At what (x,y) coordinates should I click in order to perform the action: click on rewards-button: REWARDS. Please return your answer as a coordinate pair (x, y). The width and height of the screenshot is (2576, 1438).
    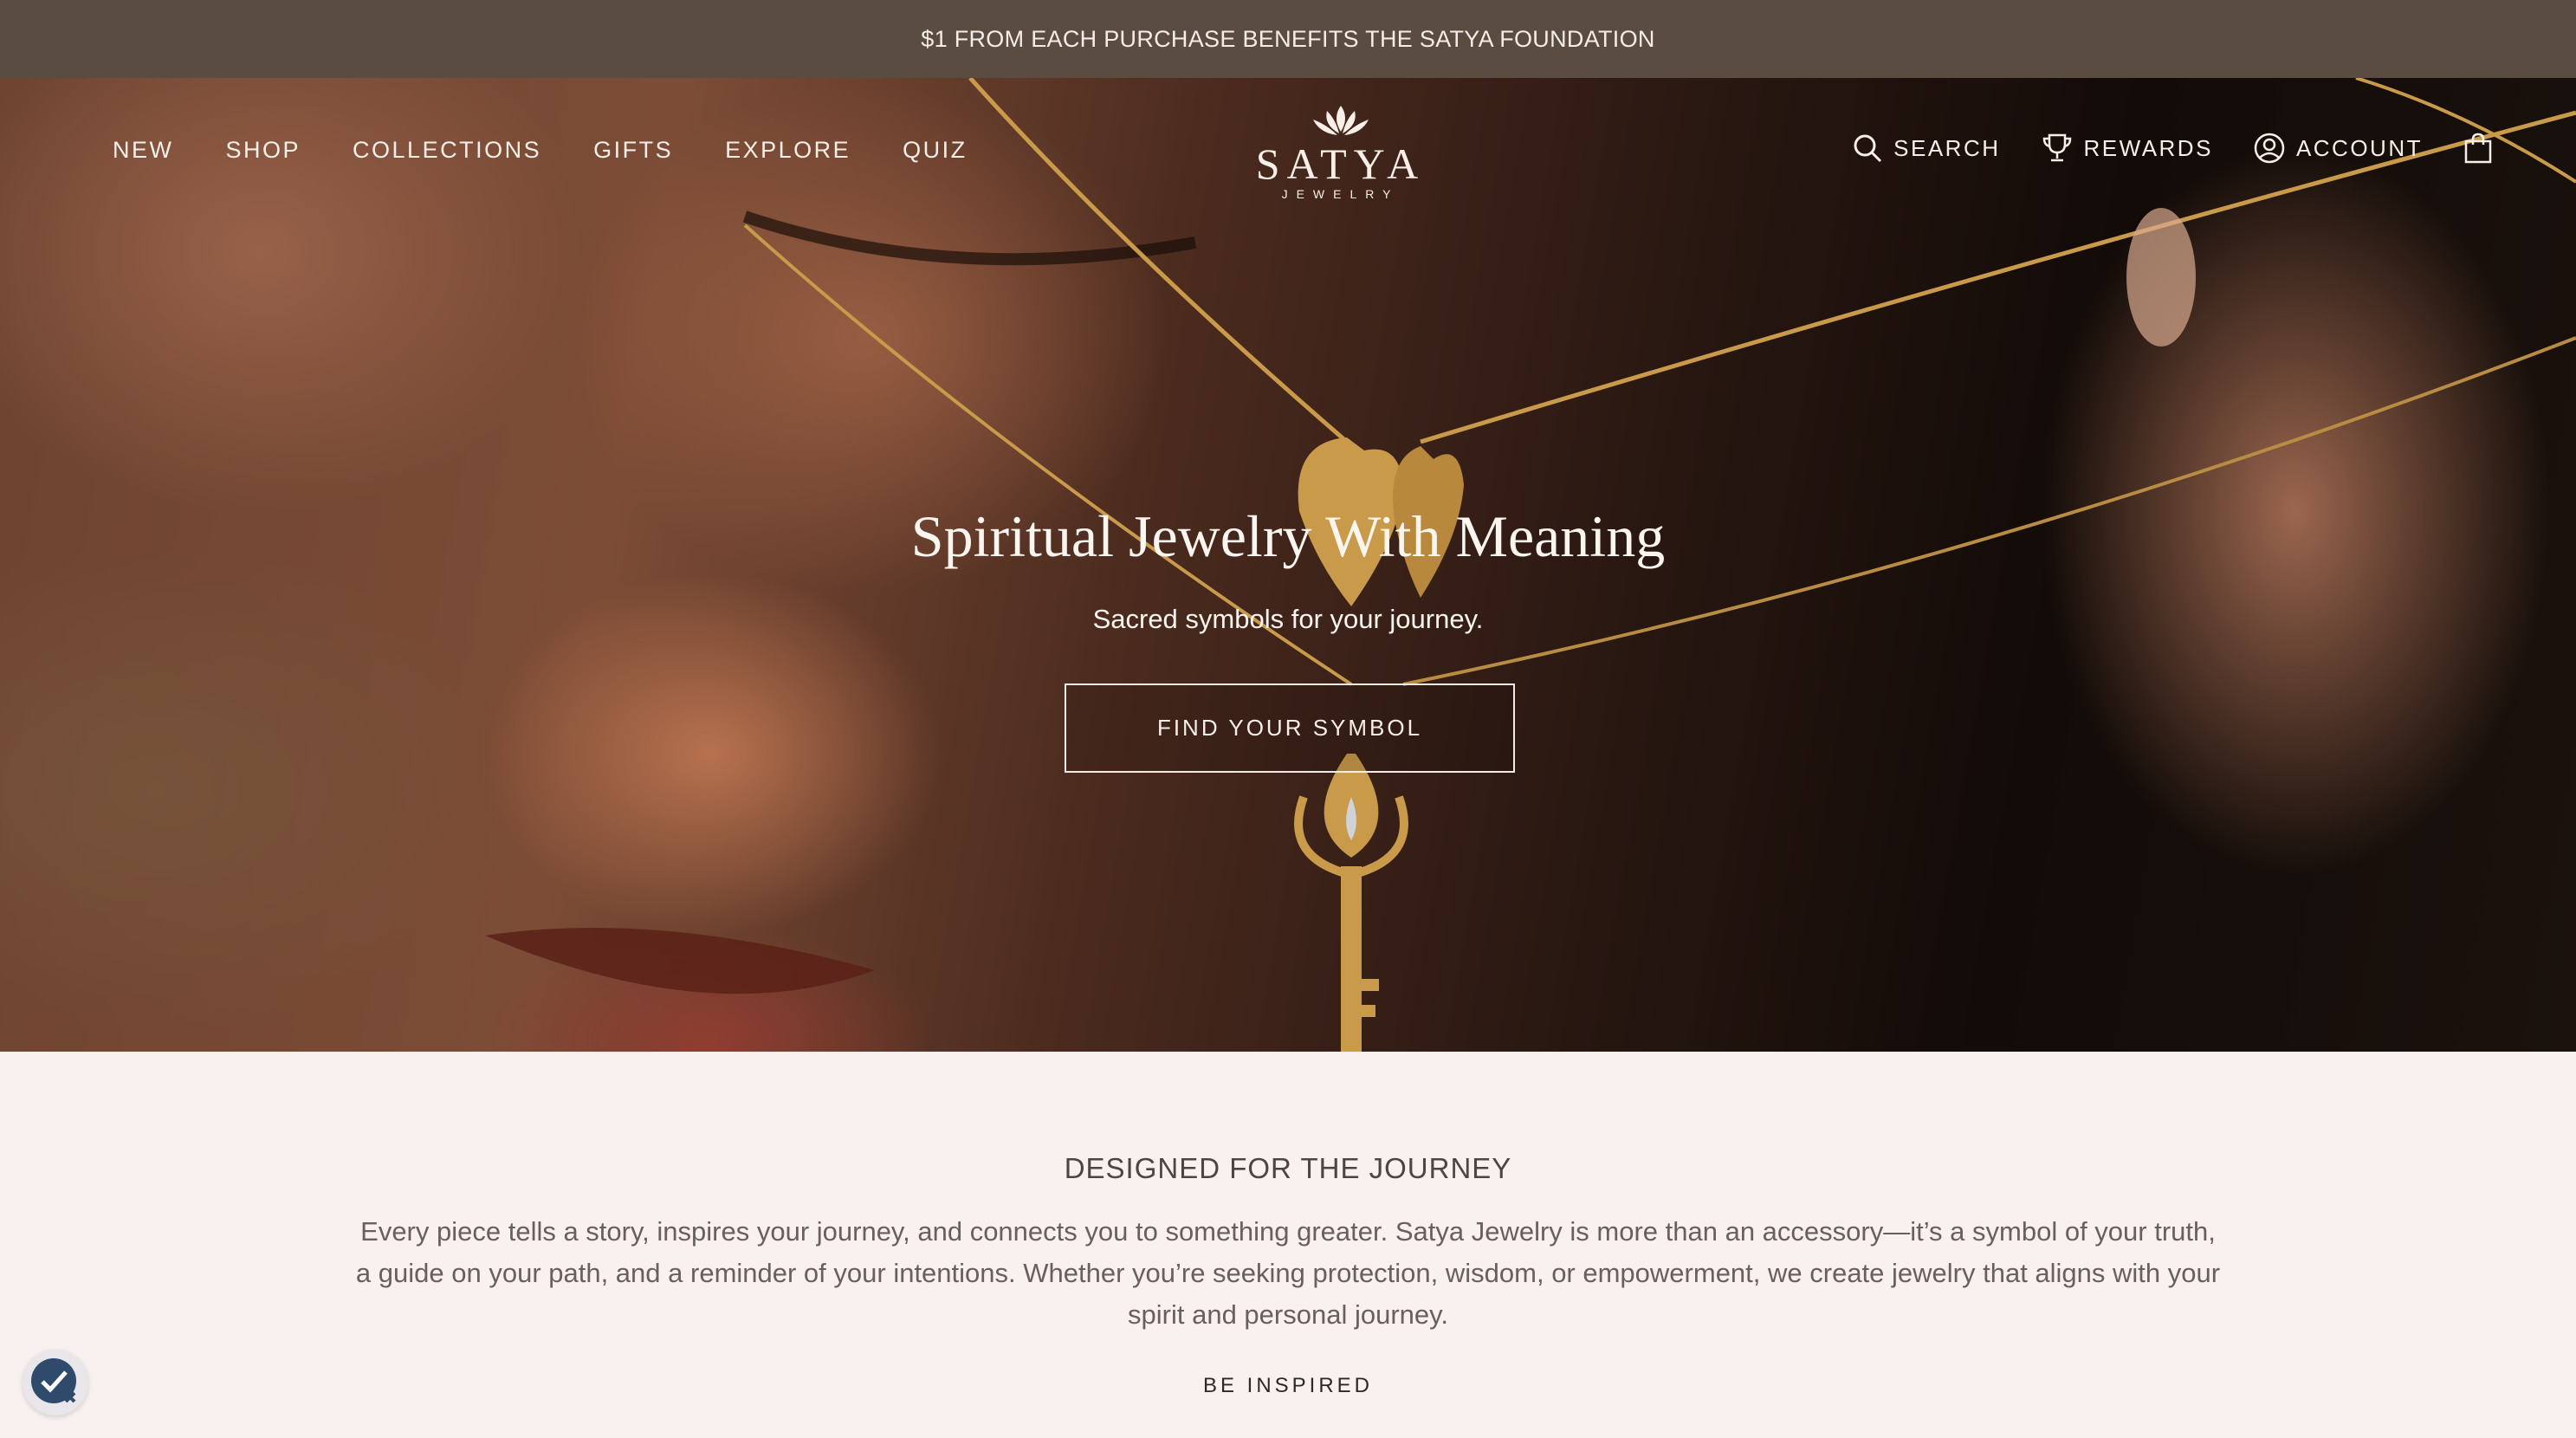
    Looking at the image, I should click on (2127, 148).